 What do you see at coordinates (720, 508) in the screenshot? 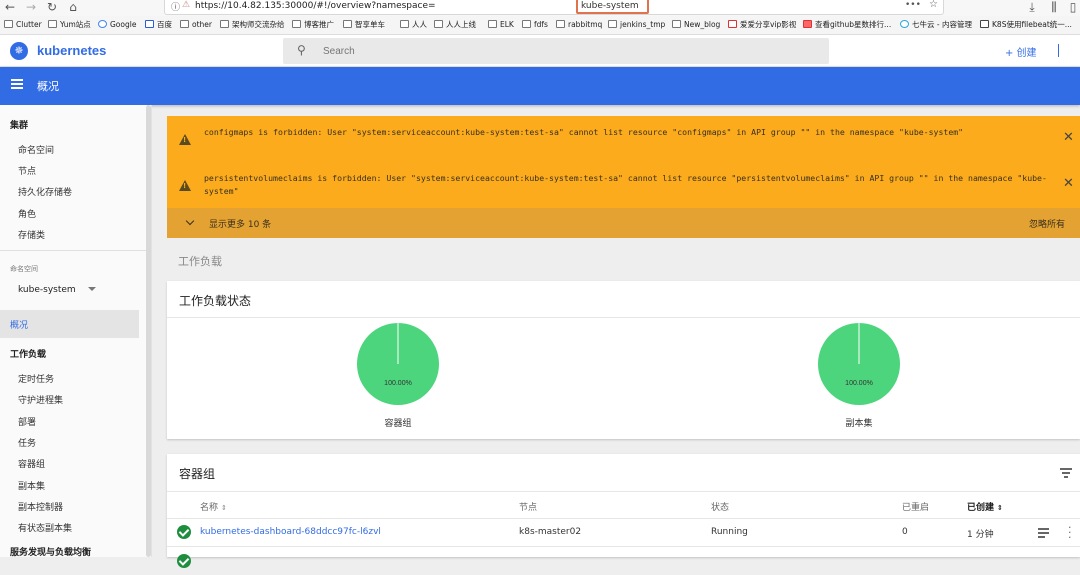
I see `column-header-status: 状态` at bounding box center [720, 508].